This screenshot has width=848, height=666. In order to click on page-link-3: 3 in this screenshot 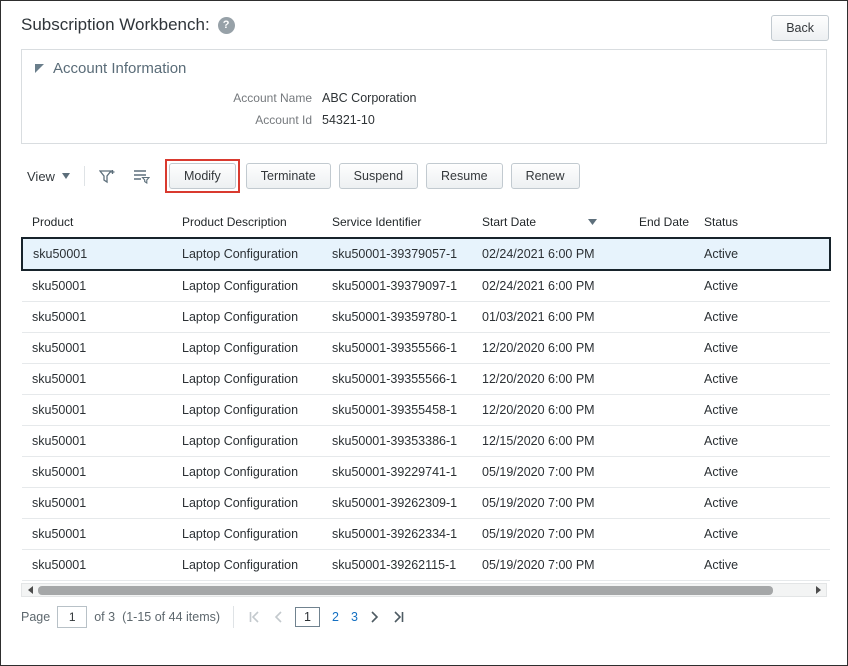, I will do `click(354, 617)`.